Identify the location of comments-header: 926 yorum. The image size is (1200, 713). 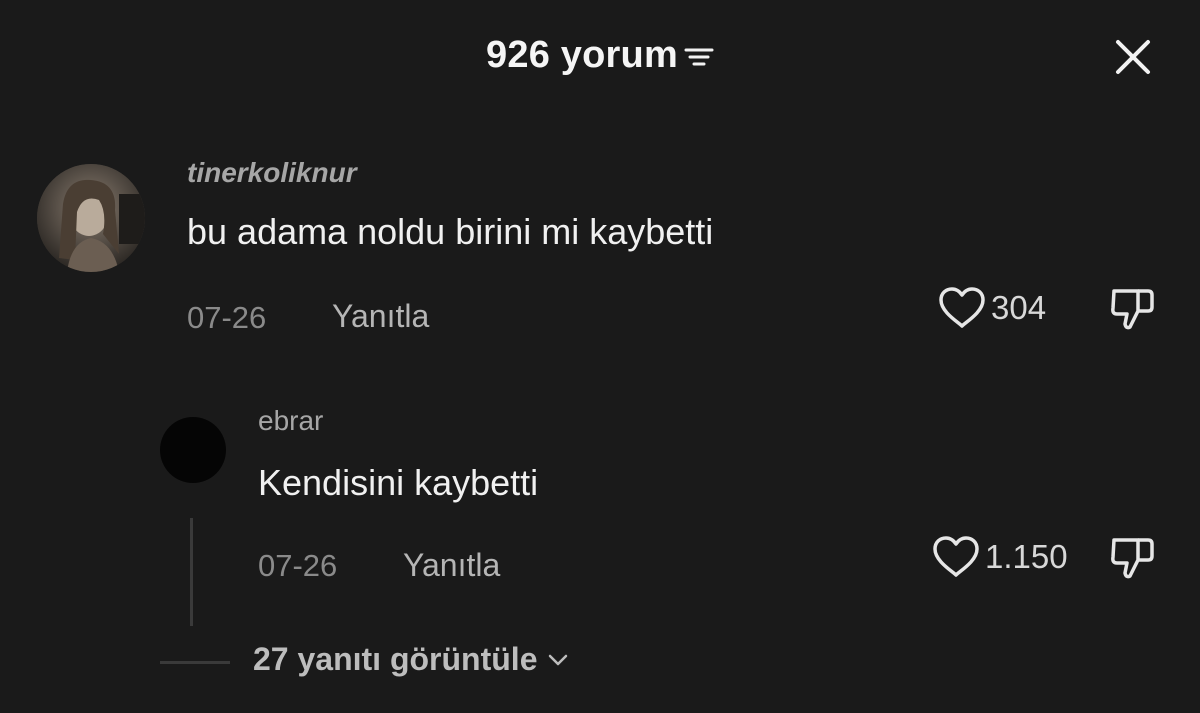
(600, 55).